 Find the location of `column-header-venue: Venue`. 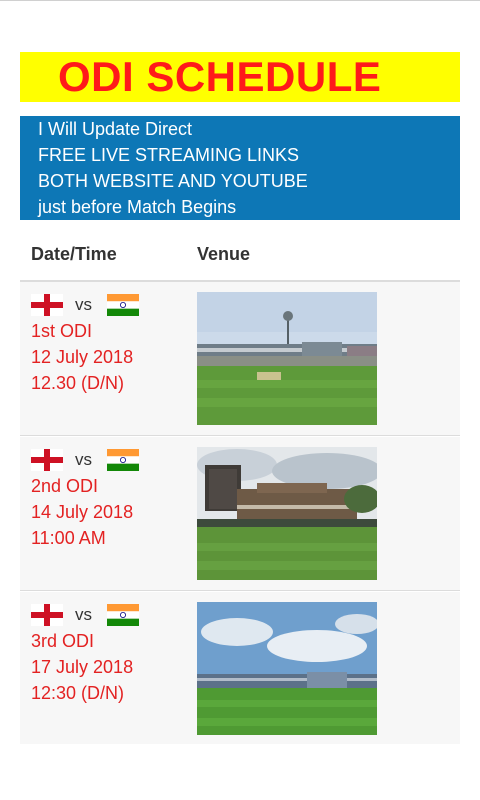

column-header-venue: Venue is located at coordinates (224, 254).